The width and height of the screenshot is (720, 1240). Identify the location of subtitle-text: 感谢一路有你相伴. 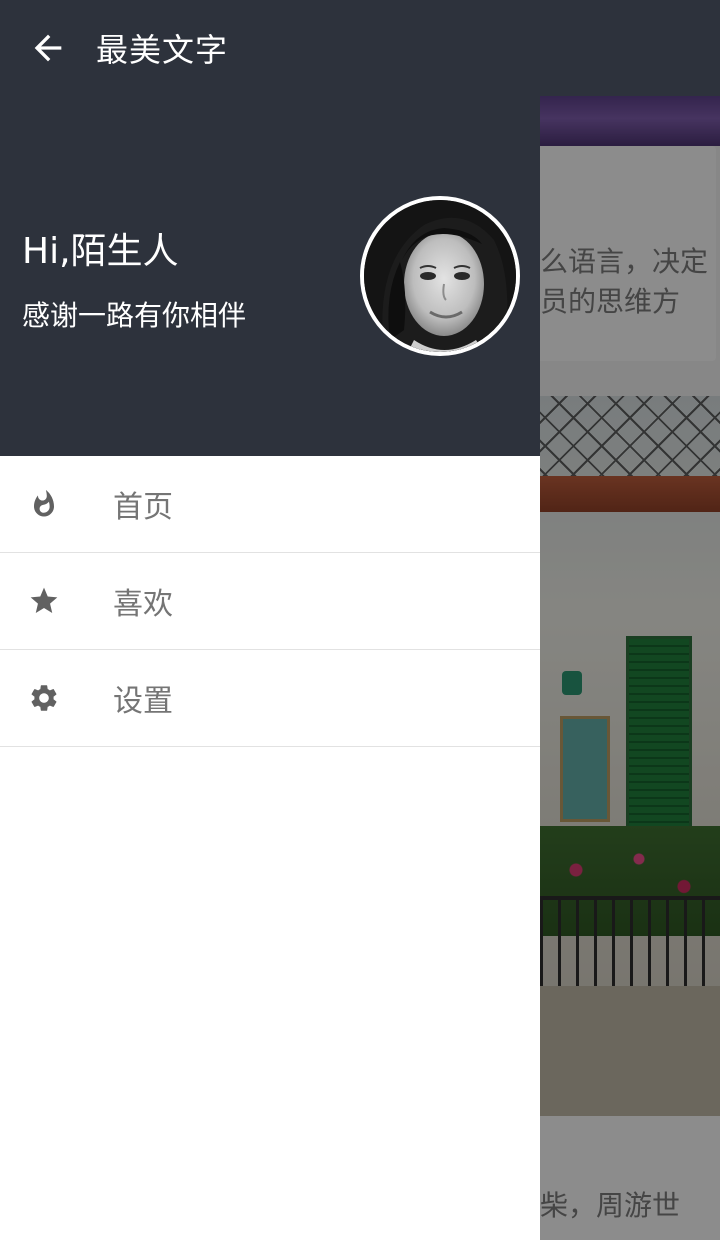
(134, 315).